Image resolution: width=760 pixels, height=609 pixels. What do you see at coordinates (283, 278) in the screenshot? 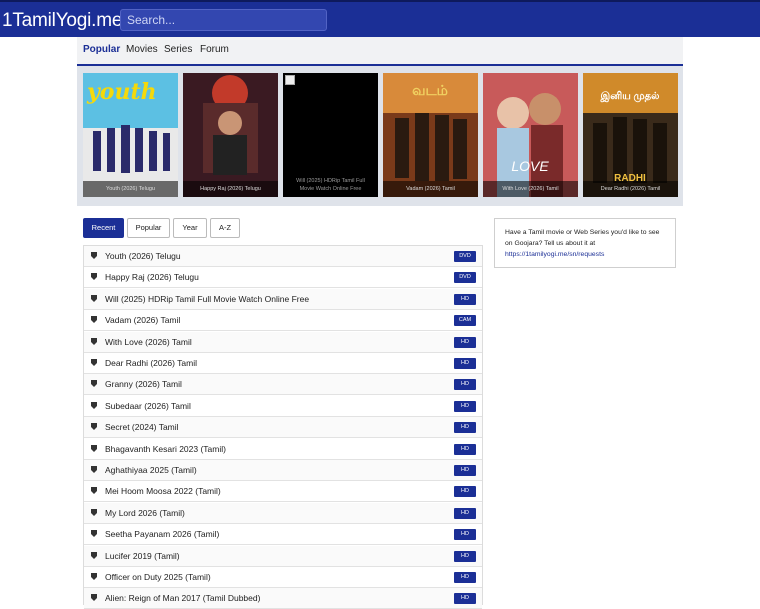
I see `table-row: Happy Raj (2026) Telugu DVD` at bounding box center [283, 278].